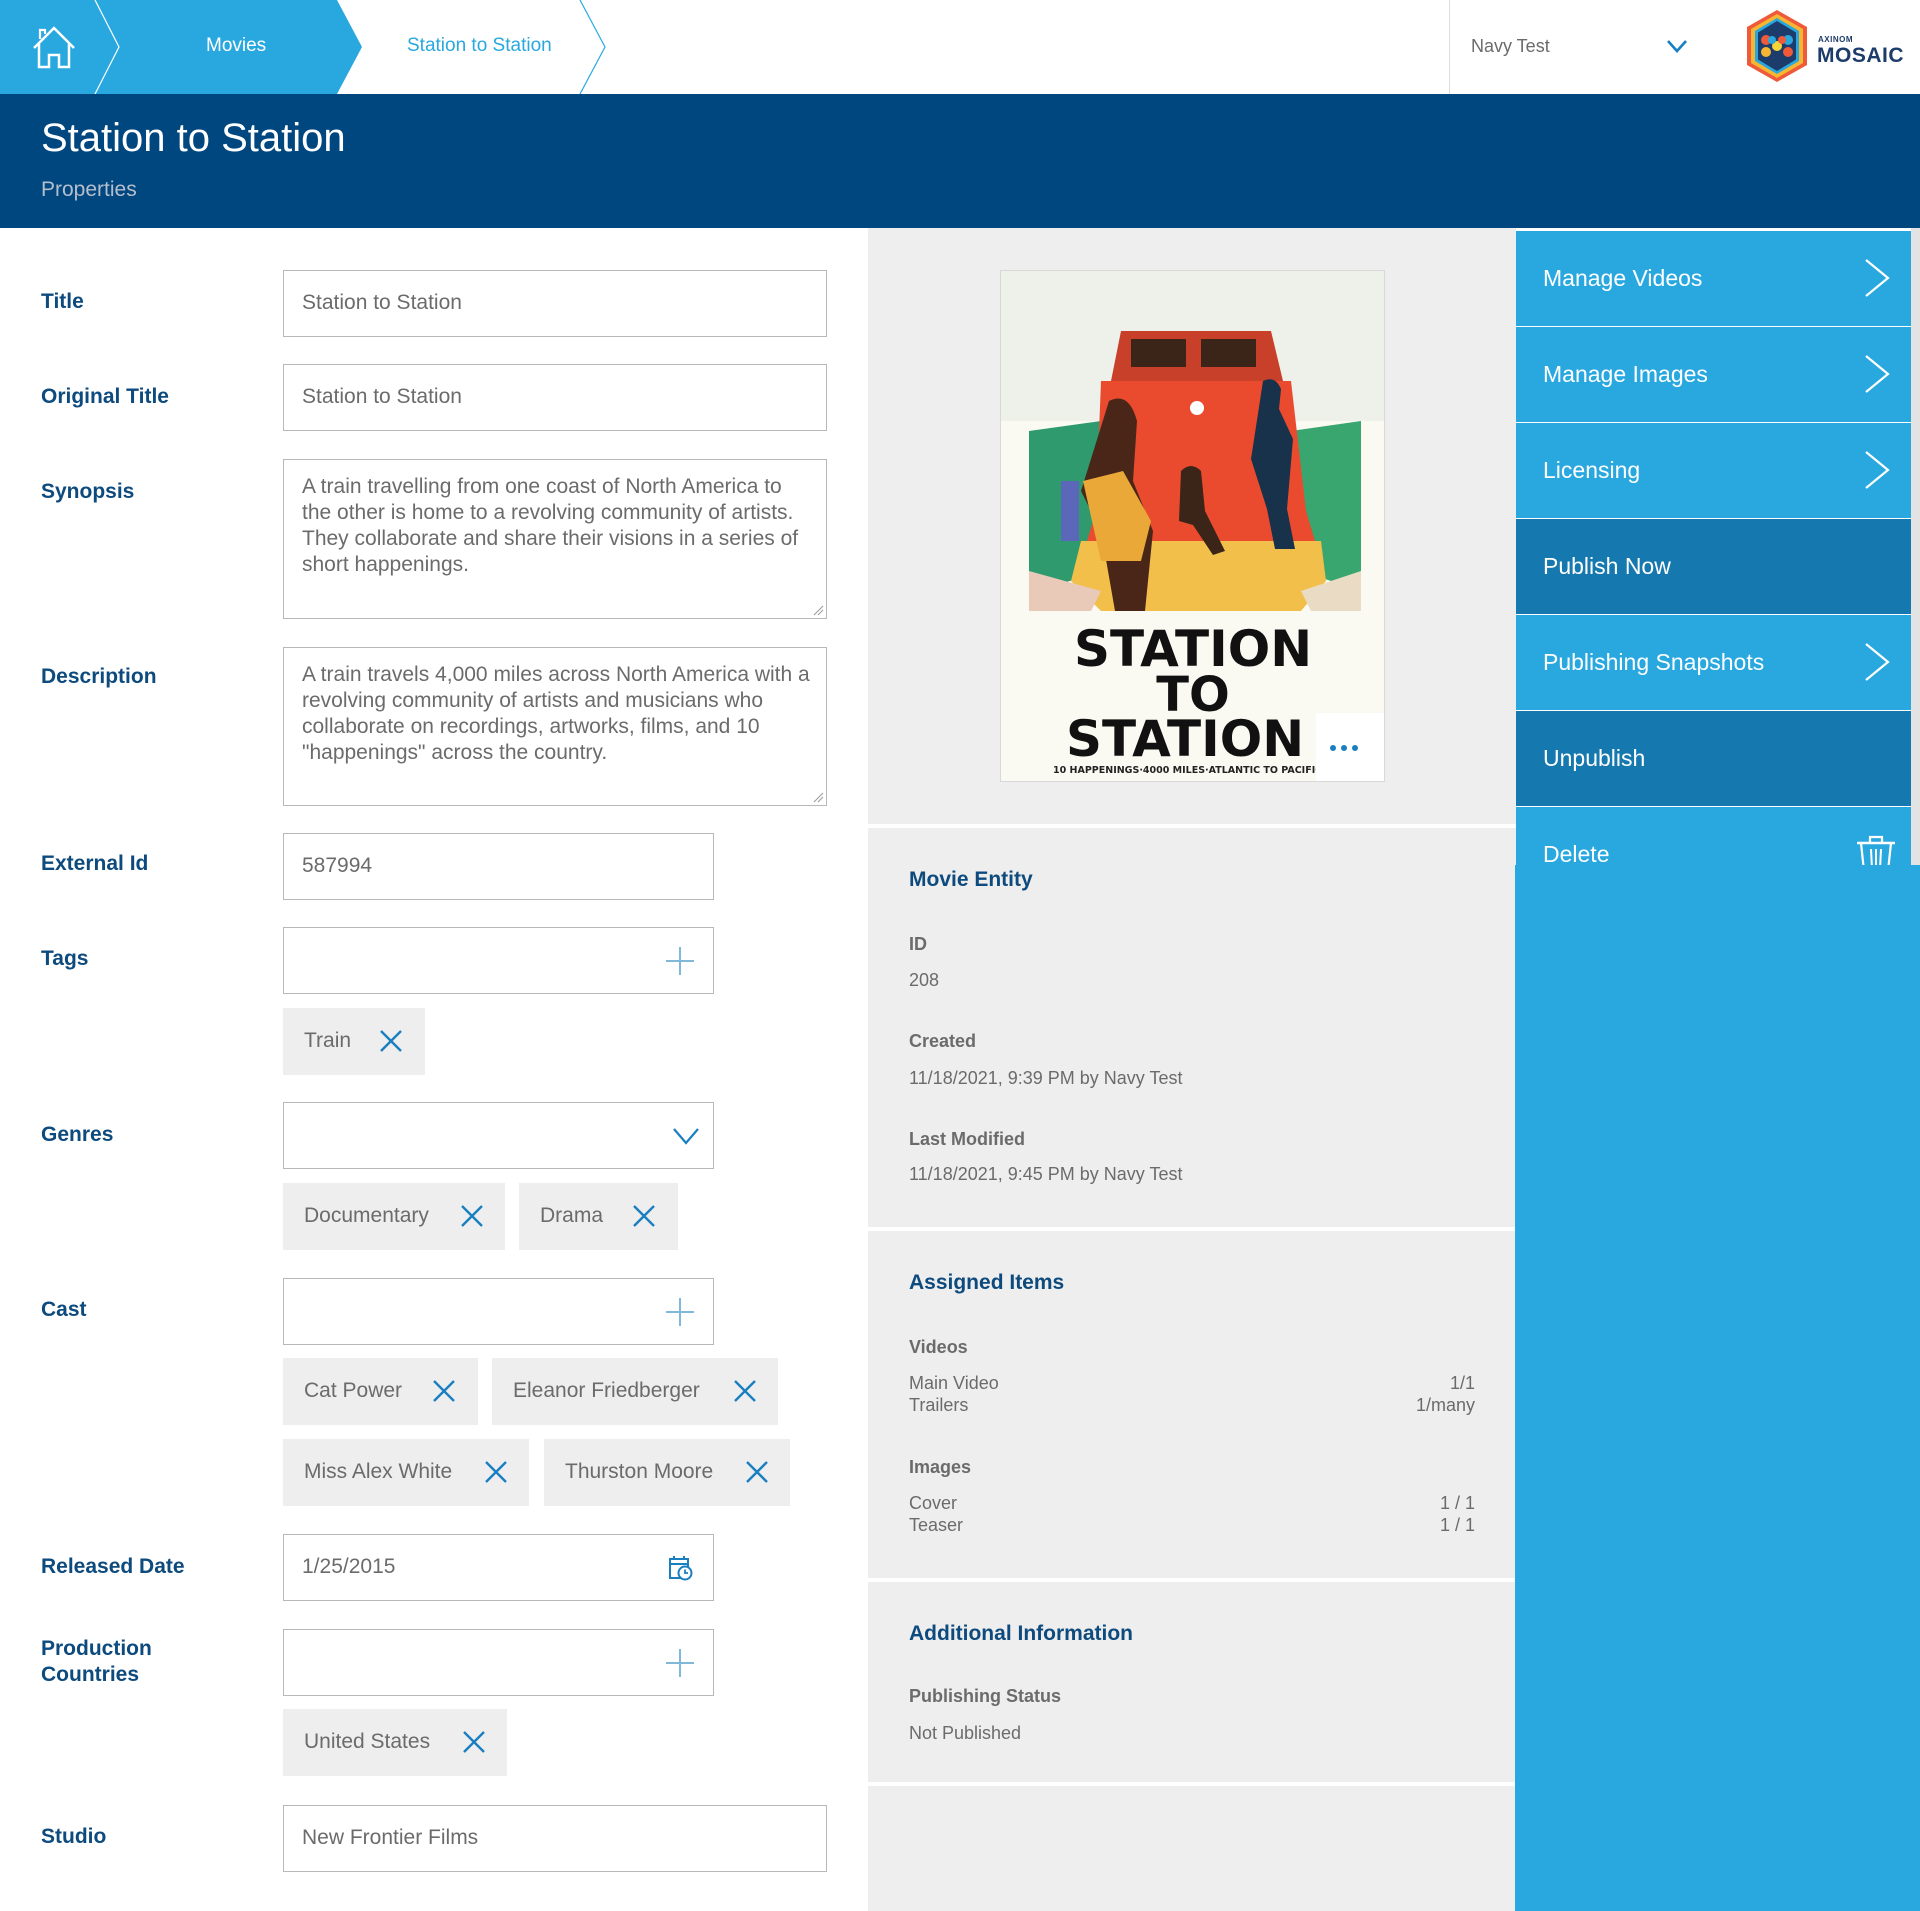 The height and width of the screenshot is (1911, 1920). Describe the element at coordinates (936, 1525) in the screenshot. I see `assigned-row-name: Teaser` at that location.